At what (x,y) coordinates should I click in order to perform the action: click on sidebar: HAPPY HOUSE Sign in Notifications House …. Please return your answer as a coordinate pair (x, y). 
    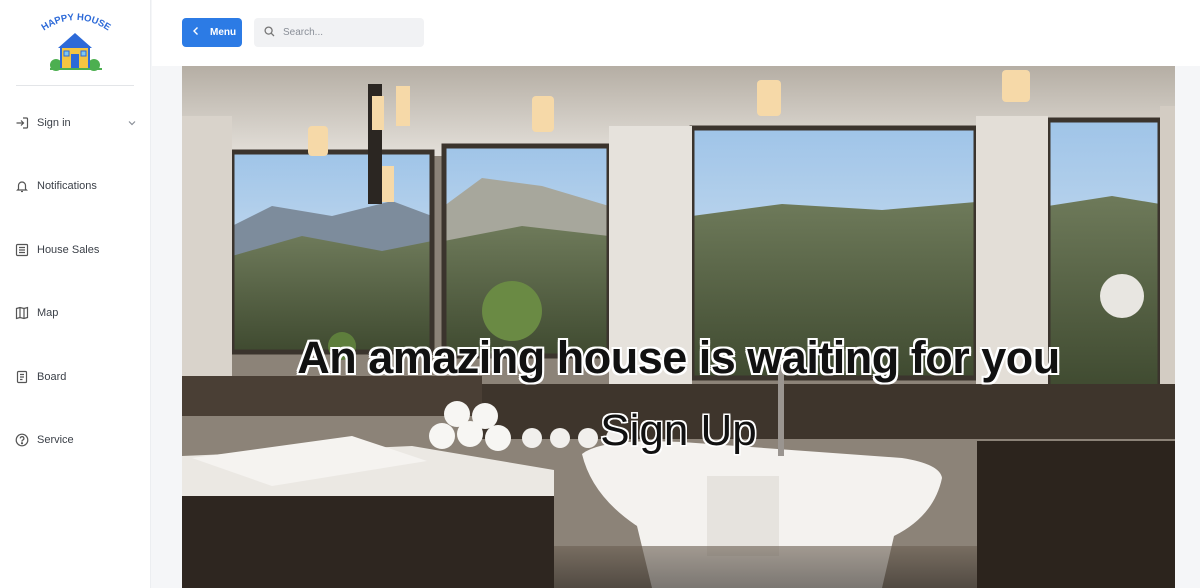
    Looking at the image, I should click on (75, 294).